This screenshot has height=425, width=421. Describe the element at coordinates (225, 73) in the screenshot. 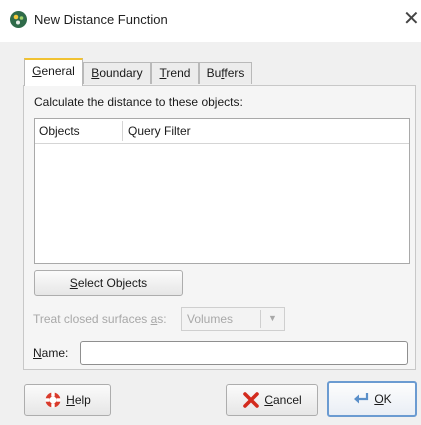

I see `tab-buffers: Buffers` at that location.